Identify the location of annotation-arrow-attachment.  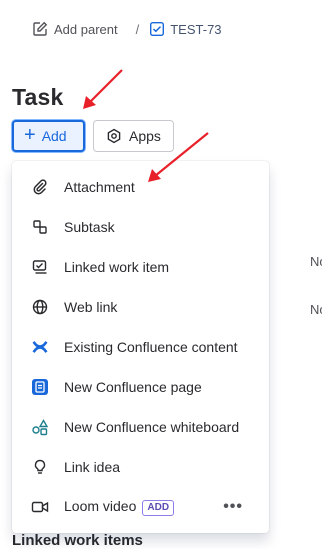
(178, 157).